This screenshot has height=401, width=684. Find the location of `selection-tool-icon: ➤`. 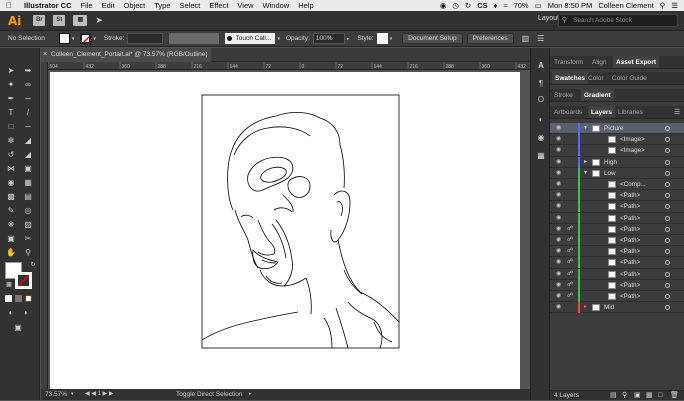

selection-tool-icon: ➤ is located at coordinates (11, 71).